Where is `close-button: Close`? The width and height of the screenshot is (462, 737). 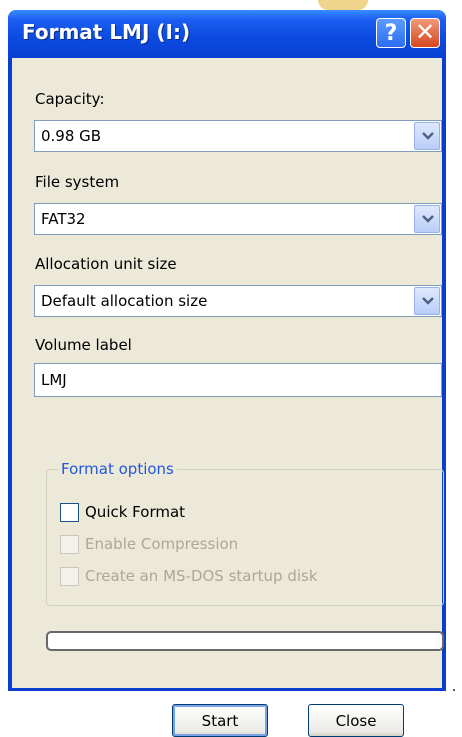 close-button: Close is located at coordinates (356, 720).